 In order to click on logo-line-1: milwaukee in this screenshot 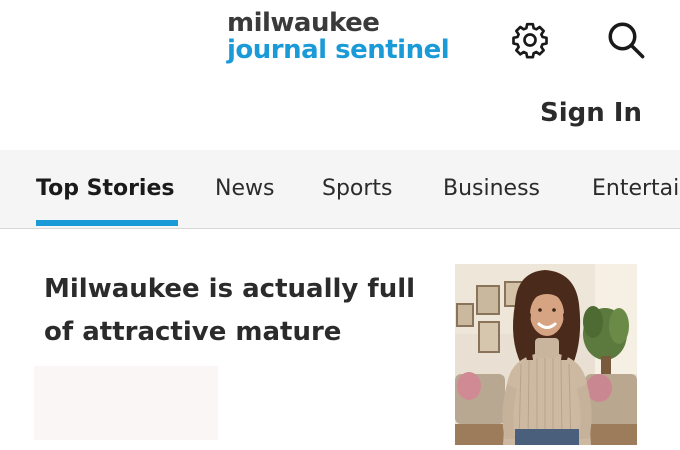, I will do `click(303, 23)`.